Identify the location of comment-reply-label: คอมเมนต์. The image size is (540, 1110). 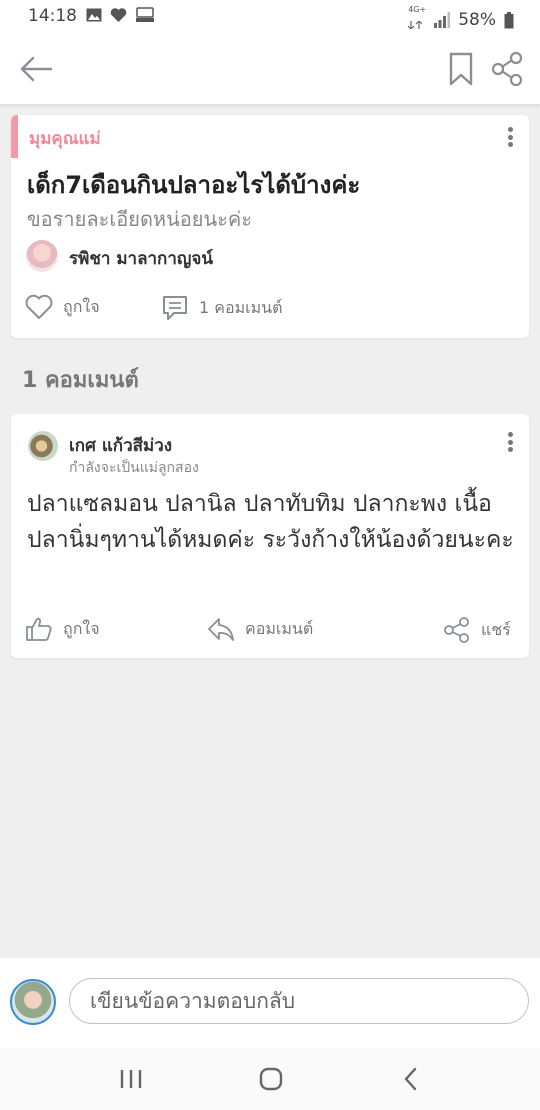
(279, 628).